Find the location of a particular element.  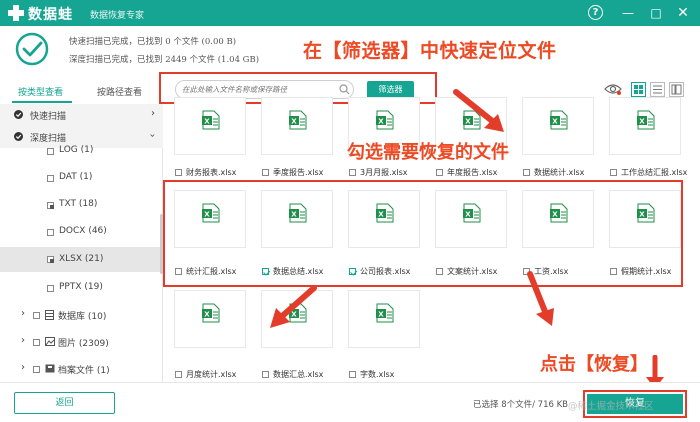

sidebar-item-label: 档案文件 (1) is located at coordinates (84, 371).